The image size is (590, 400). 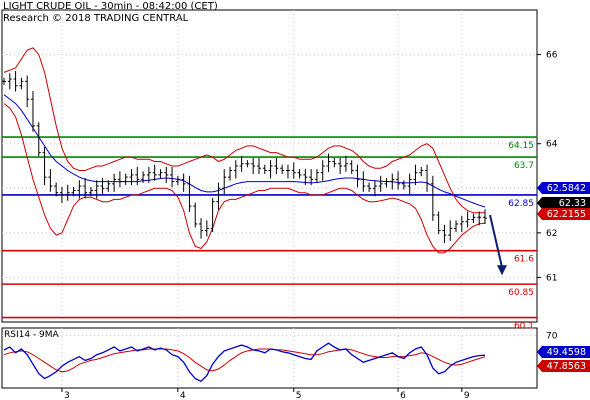 I want to click on value-tag-label: 62.33, so click(x=572, y=203).